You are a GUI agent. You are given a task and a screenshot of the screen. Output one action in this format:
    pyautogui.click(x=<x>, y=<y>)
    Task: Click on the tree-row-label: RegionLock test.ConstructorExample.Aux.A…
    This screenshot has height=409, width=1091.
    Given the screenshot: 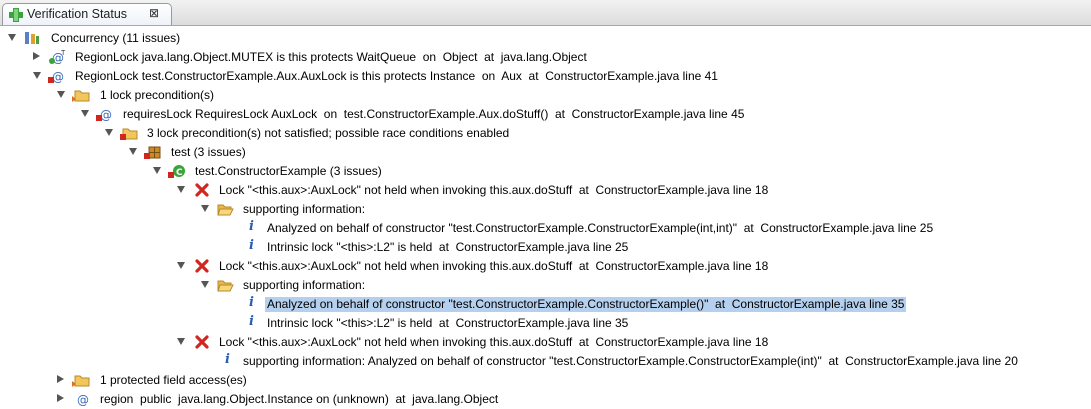 What is the action you would take?
    pyautogui.click(x=396, y=76)
    